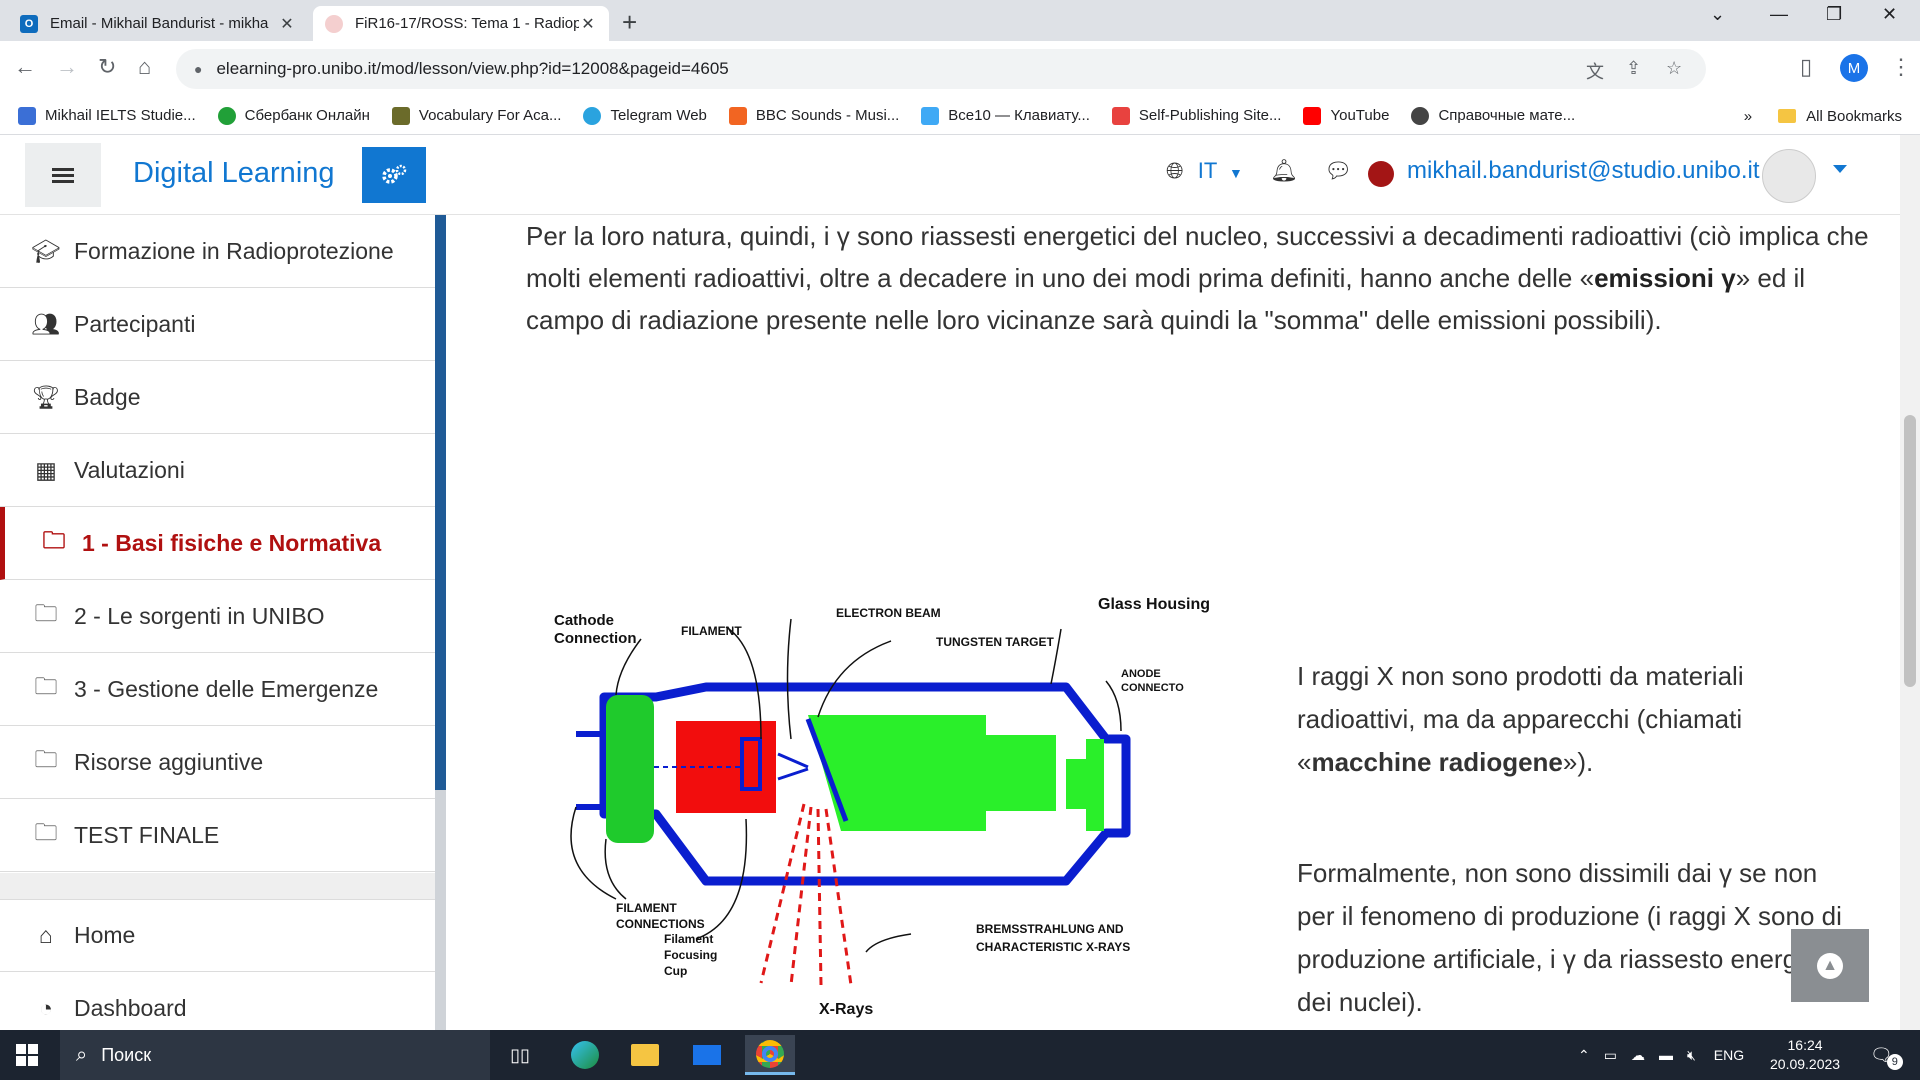 The height and width of the screenshot is (1080, 1920). Describe the element at coordinates (1584, 1055) in the screenshot. I see `chevron-up-icon: ⌃` at that location.